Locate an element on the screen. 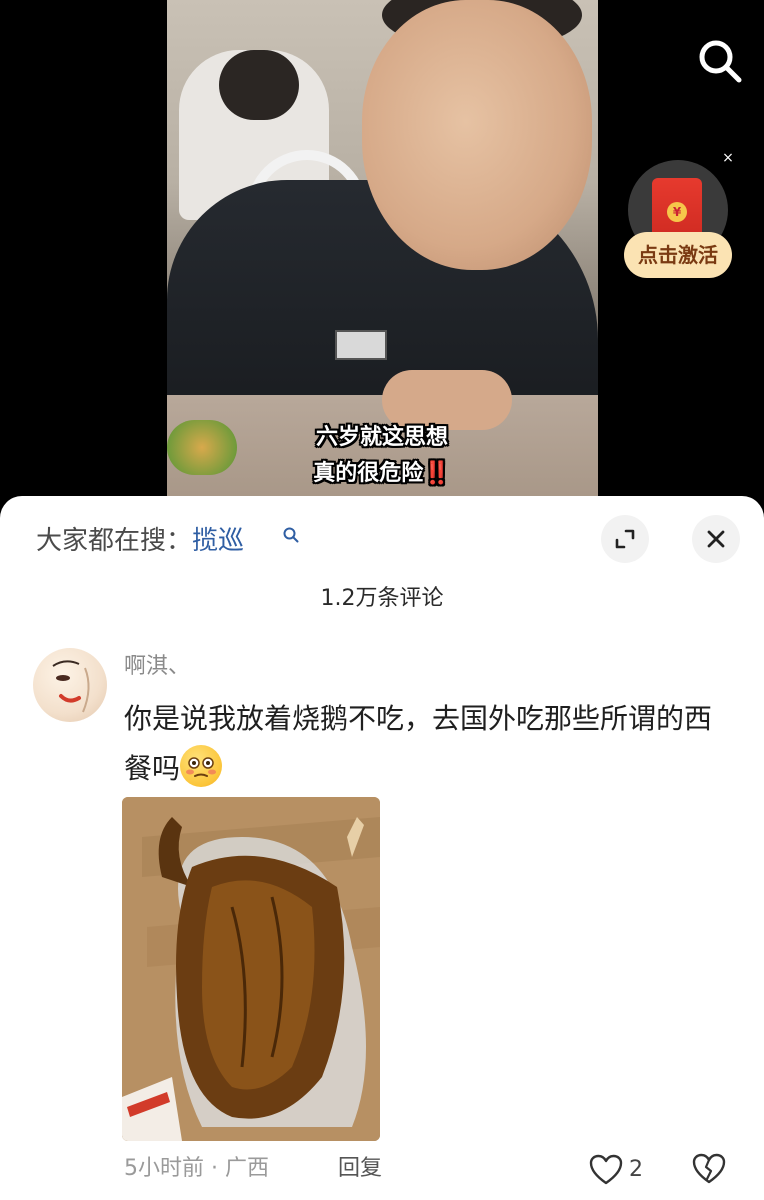 This screenshot has width=764, height=1200. coin-icon: ¥ is located at coordinates (677, 212).